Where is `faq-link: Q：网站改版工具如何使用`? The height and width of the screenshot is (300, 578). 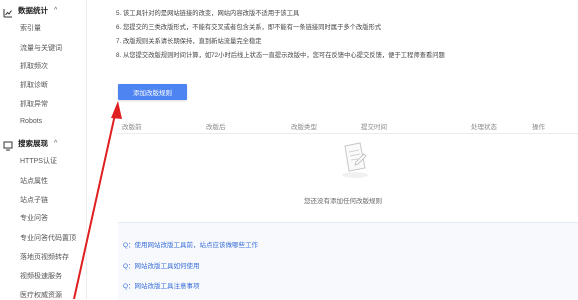 faq-link: Q：网站改版工具如何使用 is located at coordinates (161, 265).